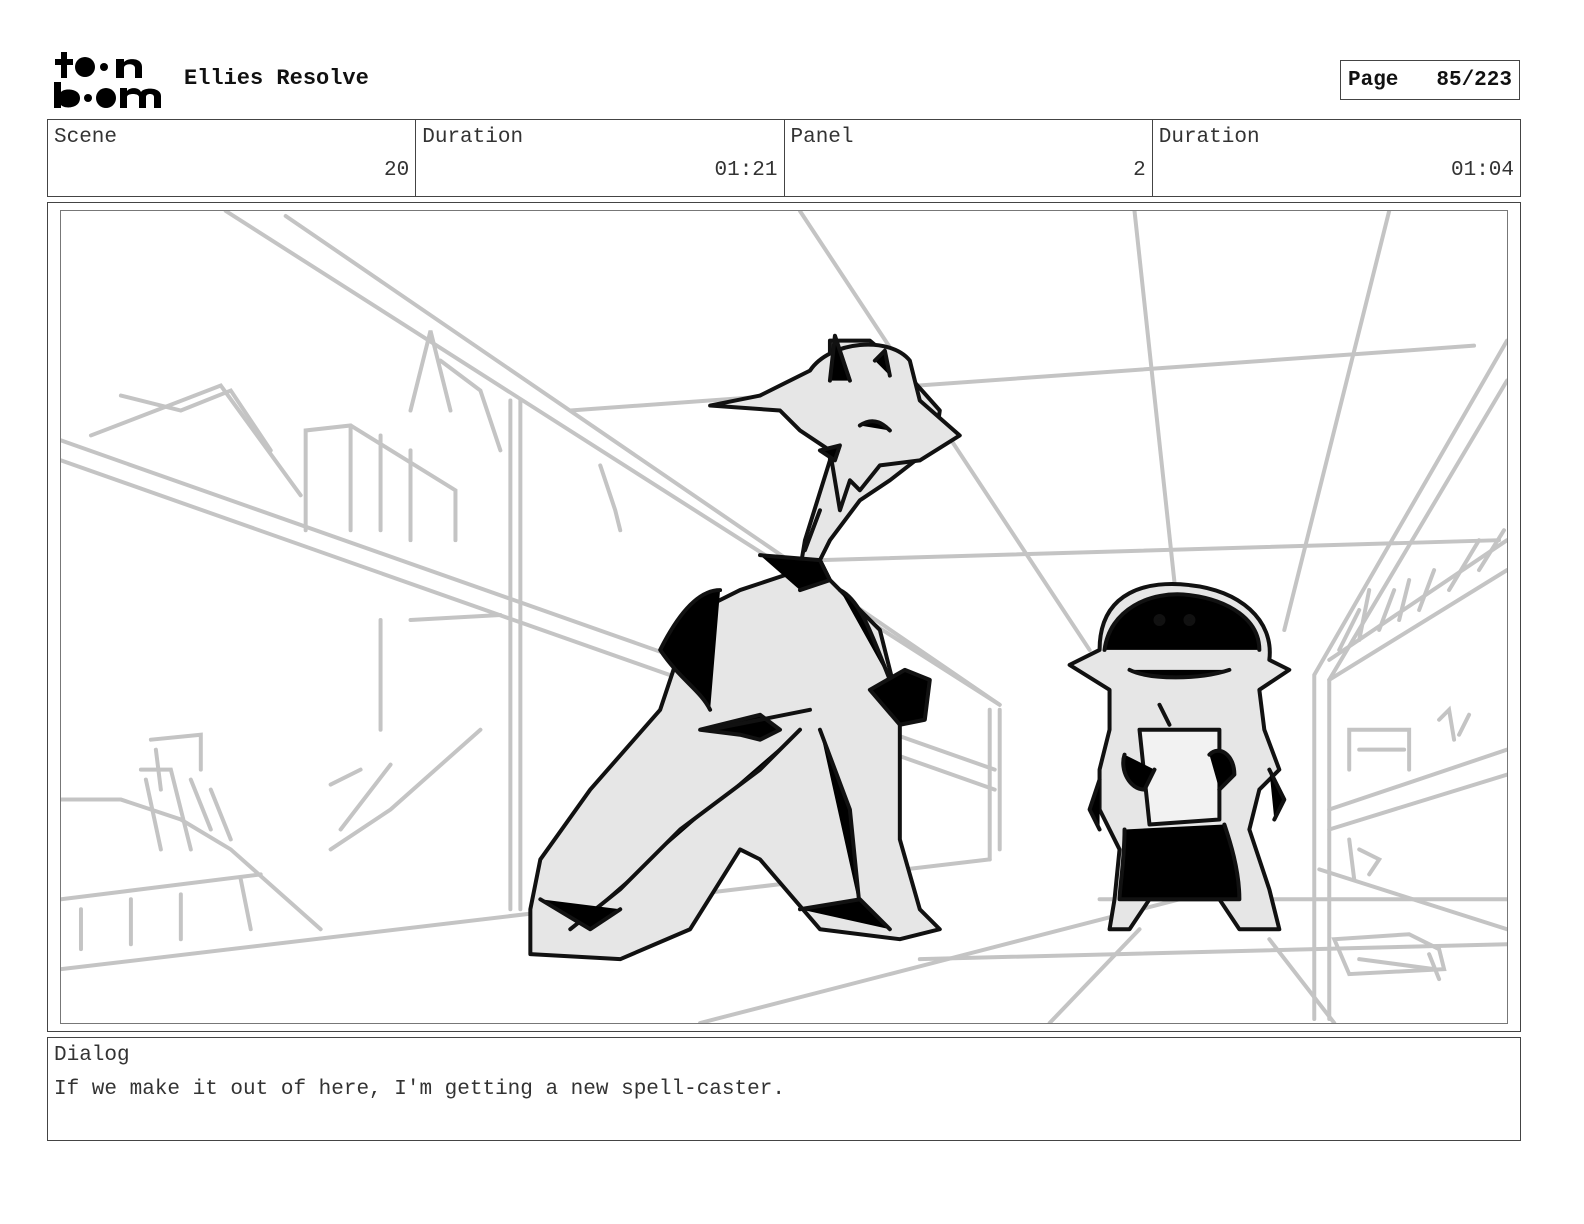 This screenshot has height=1224, width=1584. What do you see at coordinates (969, 158) in the screenshot?
I see `panel-cell: Panel 2` at bounding box center [969, 158].